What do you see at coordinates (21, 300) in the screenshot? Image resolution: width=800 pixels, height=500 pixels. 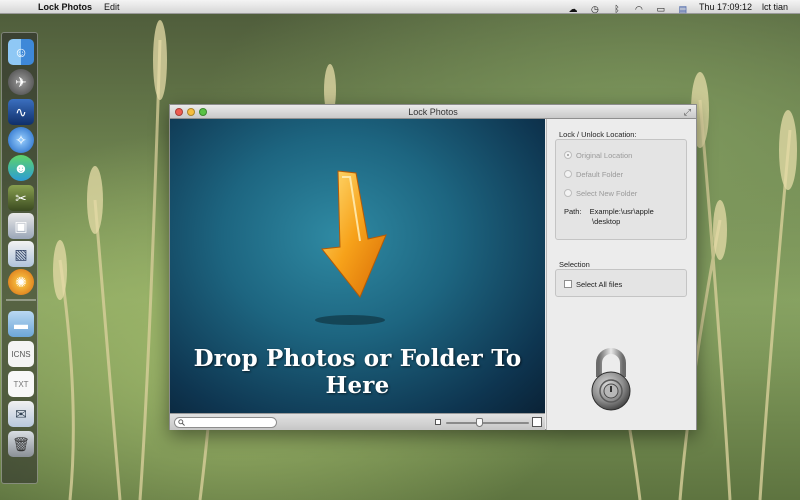 I see `dock-separator` at bounding box center [21, 300].